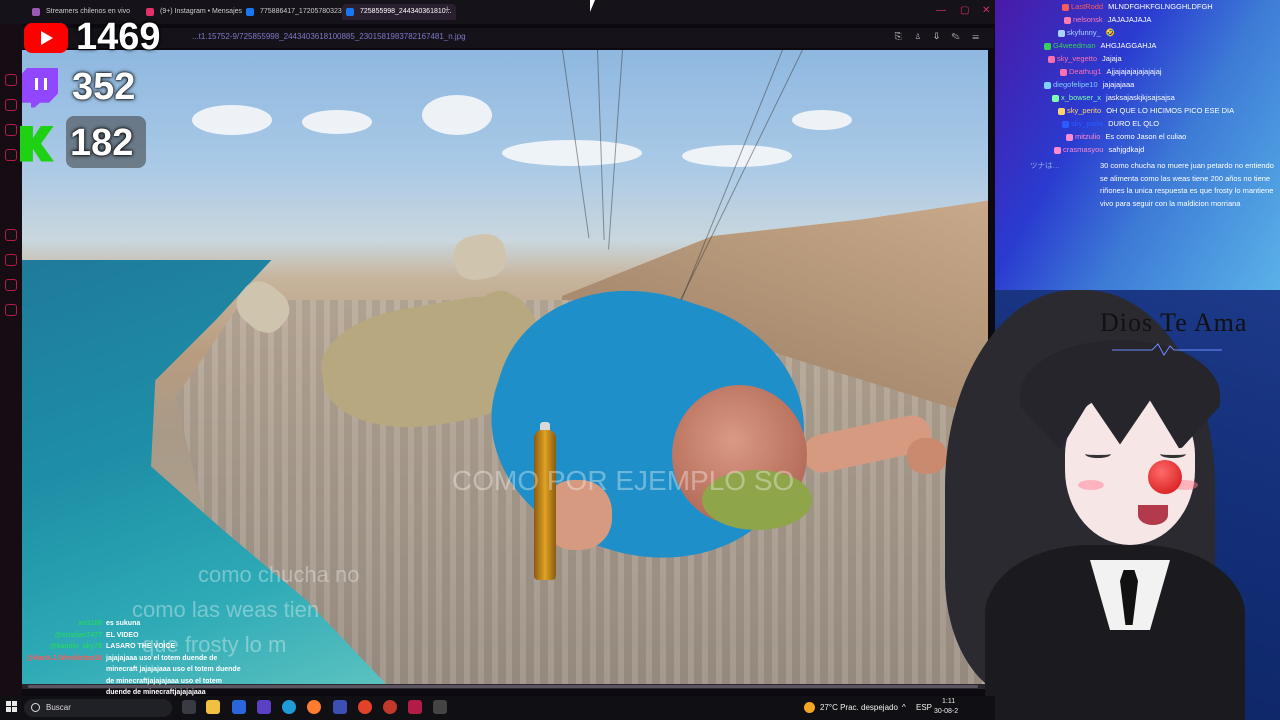 The width and height of the screenshot is (1280, 720). I want to click on kick-icon, so click(37, 143).